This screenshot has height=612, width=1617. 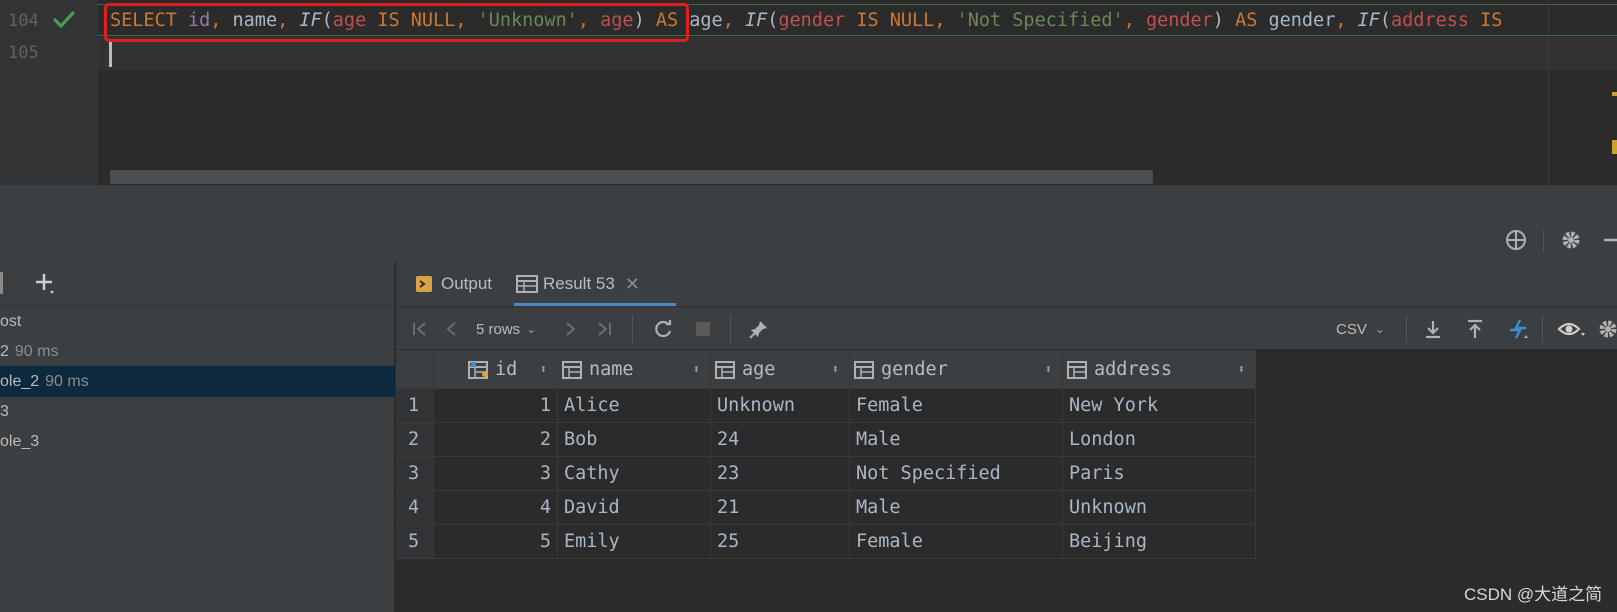 I want to click on row-number: 4, so click(x=415, y=508).